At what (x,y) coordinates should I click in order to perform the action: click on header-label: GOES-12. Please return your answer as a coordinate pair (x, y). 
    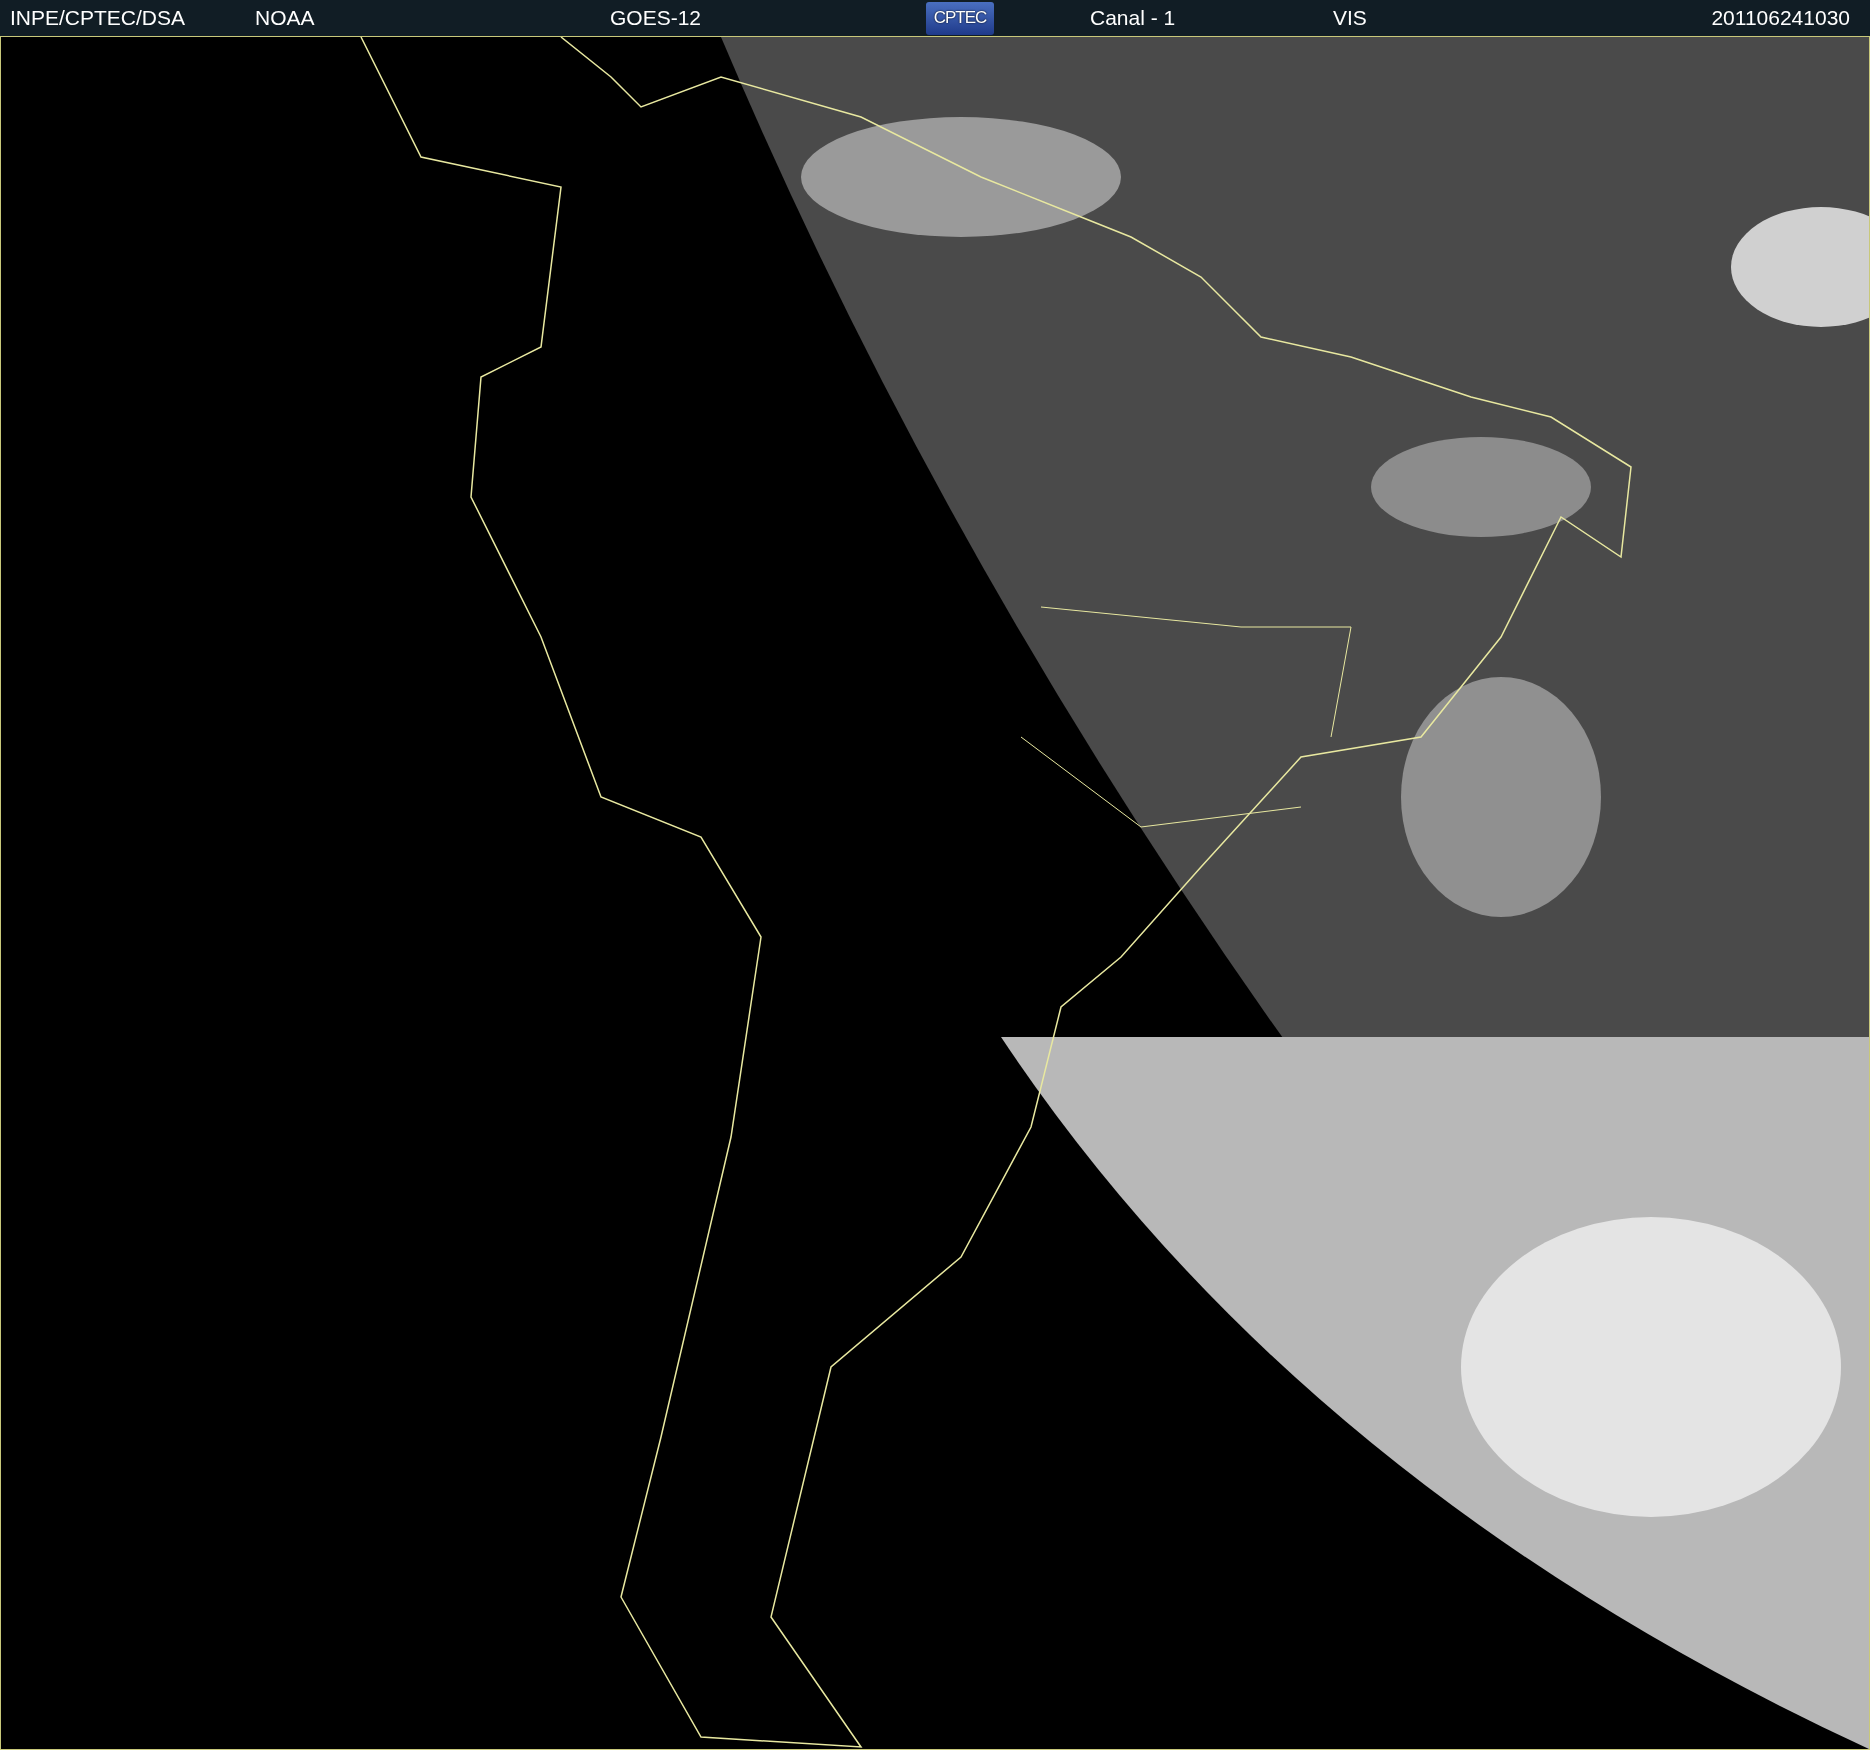
    Looking at the image, I should click on (656, 18).